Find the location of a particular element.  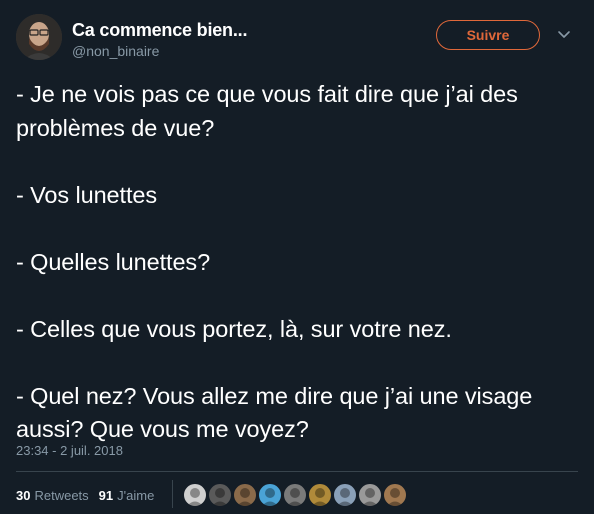

follow-button: Suivre is located at coordinates (488, 35).